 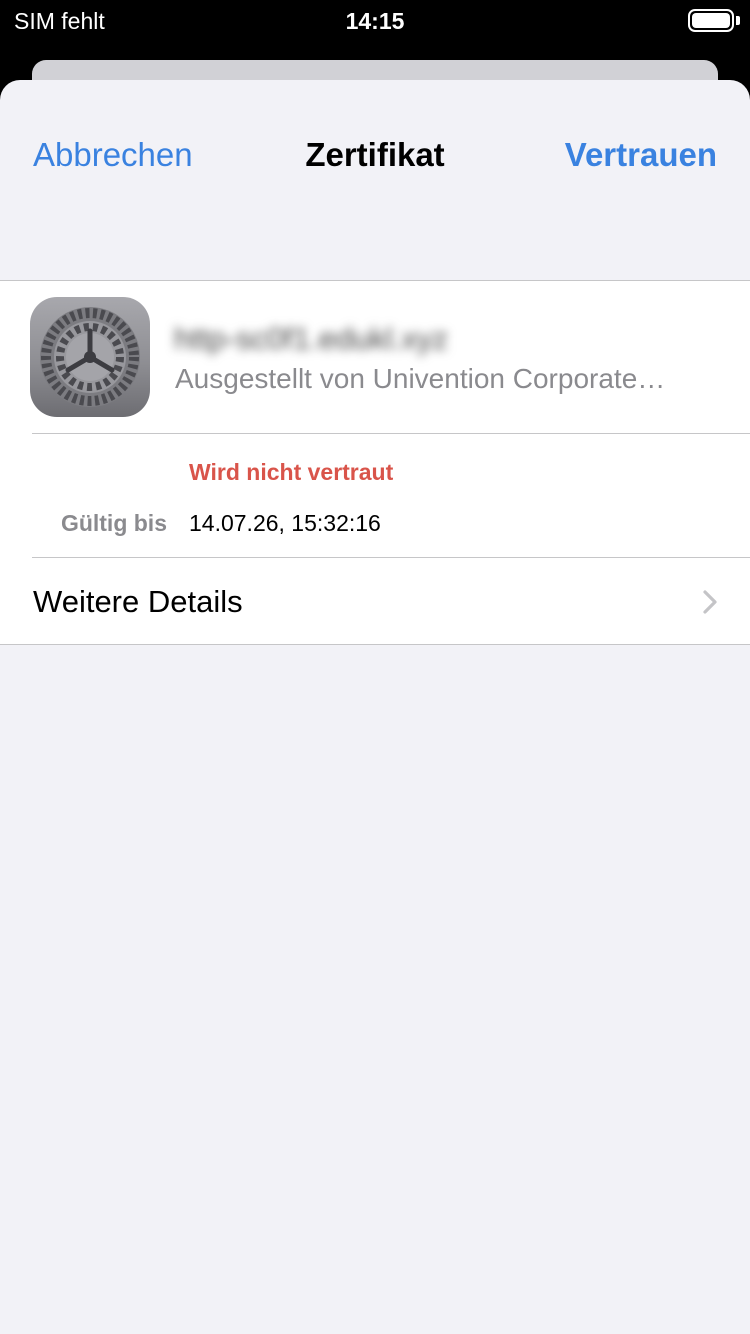 What do you see at coordinates (90, 357) in the screenshot?
I see `settings-gear-icon` at bounding box center [90, 357].